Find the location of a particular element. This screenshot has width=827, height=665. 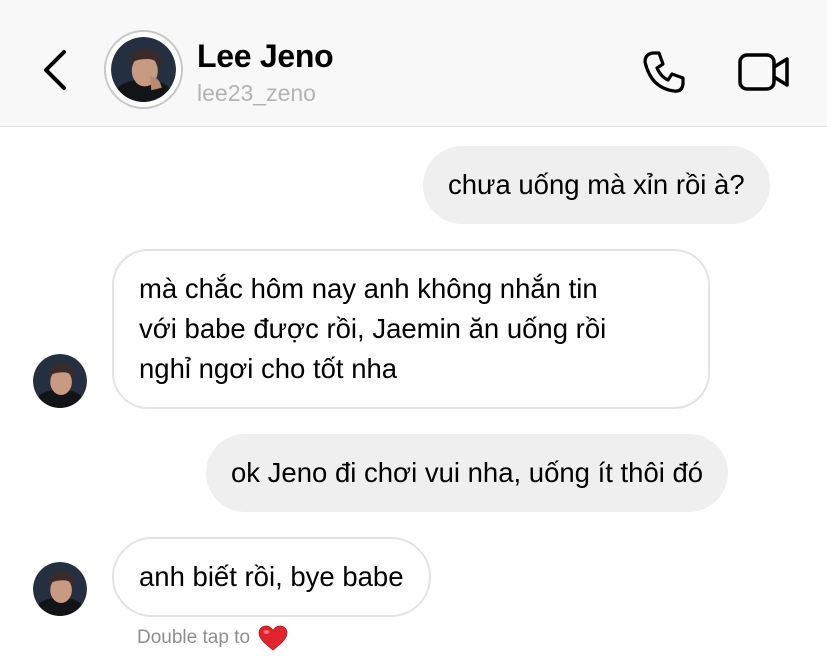

heart-icon is located at coordinates (273, 638).